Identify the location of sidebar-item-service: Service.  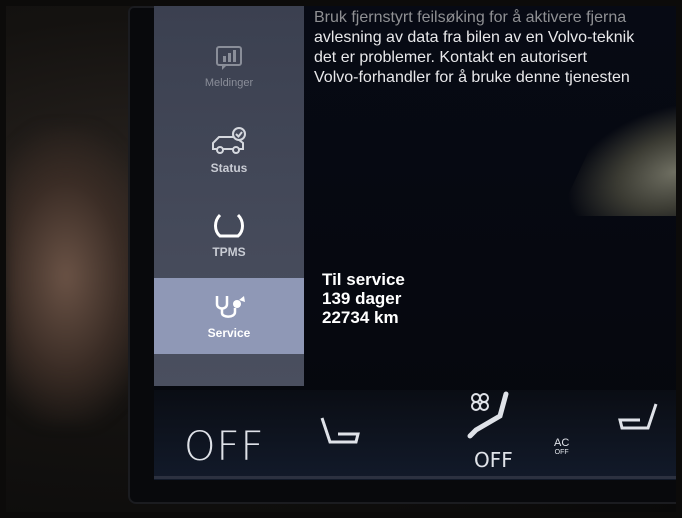
(229, 316).